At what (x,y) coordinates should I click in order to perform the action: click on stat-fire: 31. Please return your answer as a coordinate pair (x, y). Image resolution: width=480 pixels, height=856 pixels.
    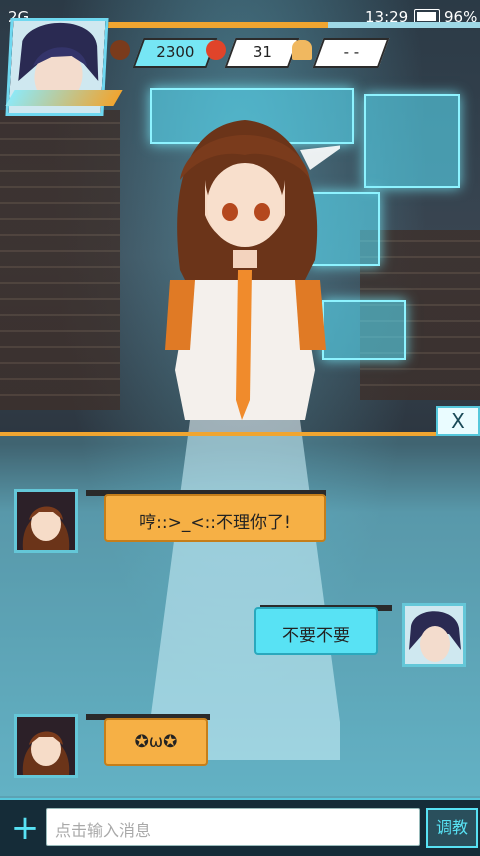
    Looking at the image, I should click on (262, 53).